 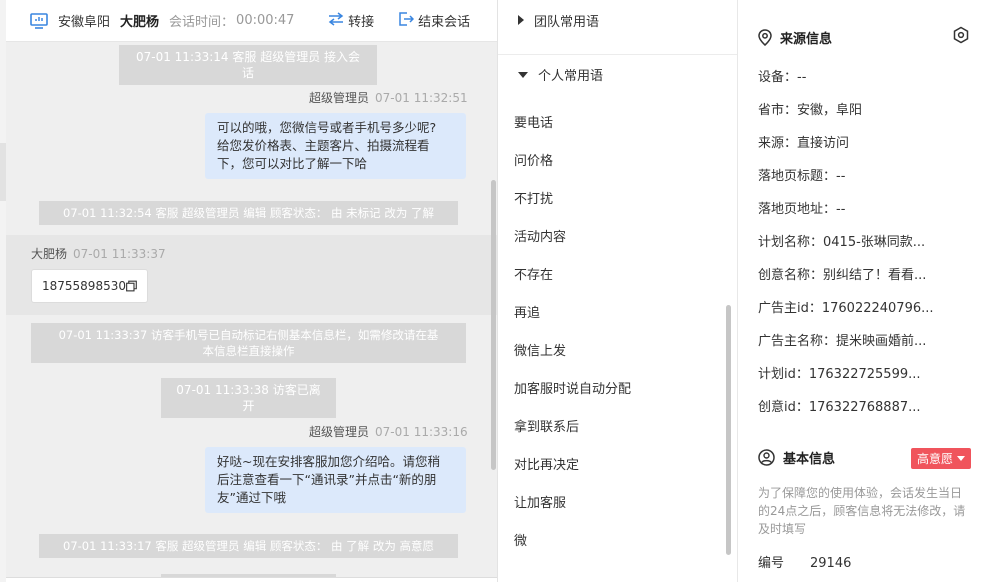 I want to click on phrase-item: 不打扰, so click(x=533, y=197).